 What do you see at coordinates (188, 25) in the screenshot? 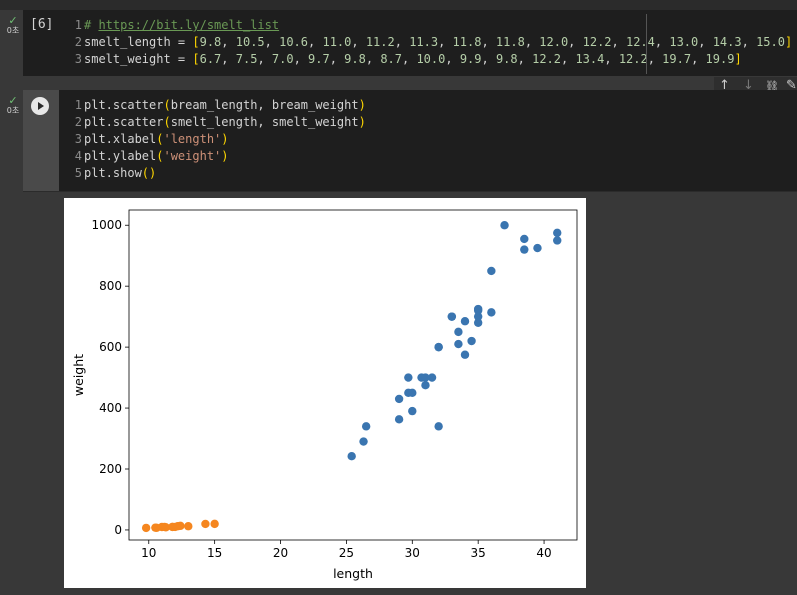
I see `smelt-list-link: https://bit.ly/smelt_list` at bounding box center [188, 25].